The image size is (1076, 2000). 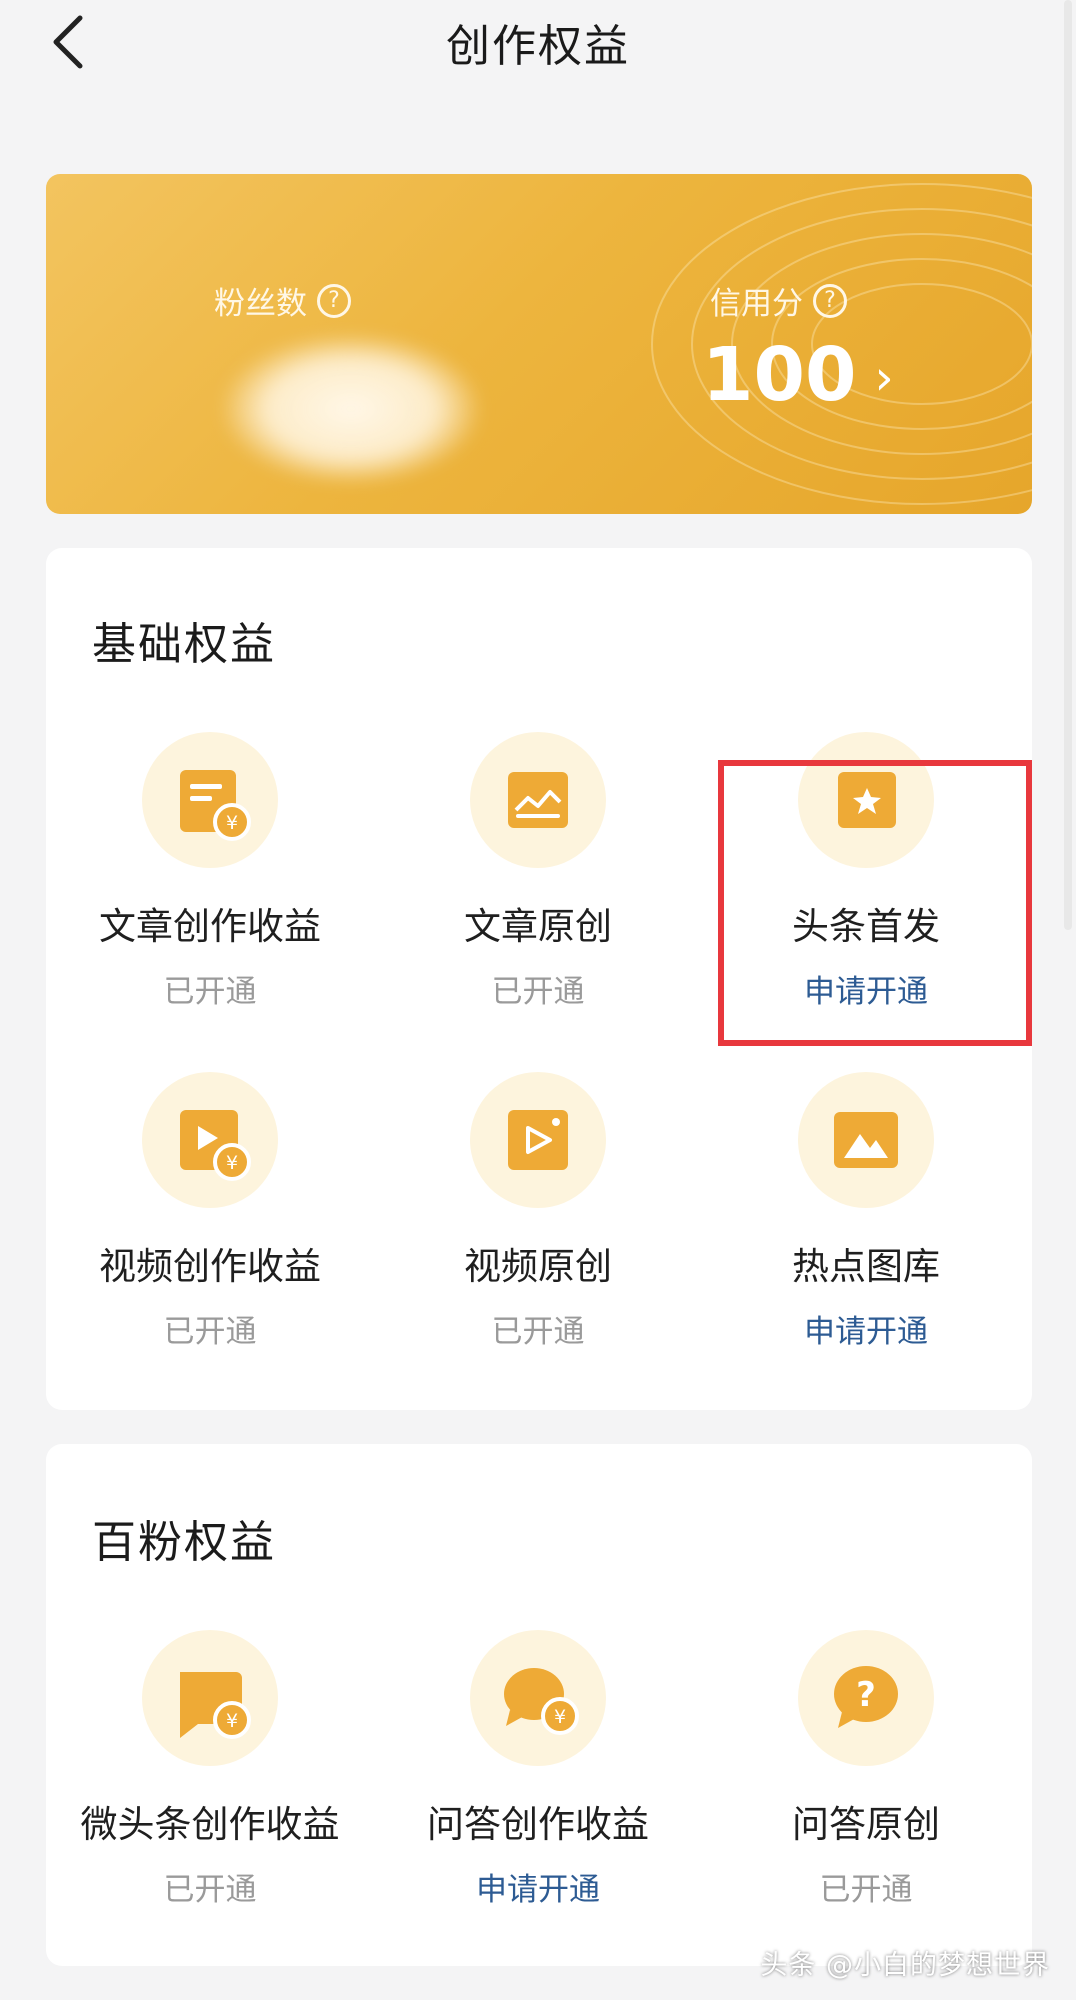 What do you see at coordinates (875, 903) in the screenshot?
I see `highlight-box` at bounding box center [875, 903].